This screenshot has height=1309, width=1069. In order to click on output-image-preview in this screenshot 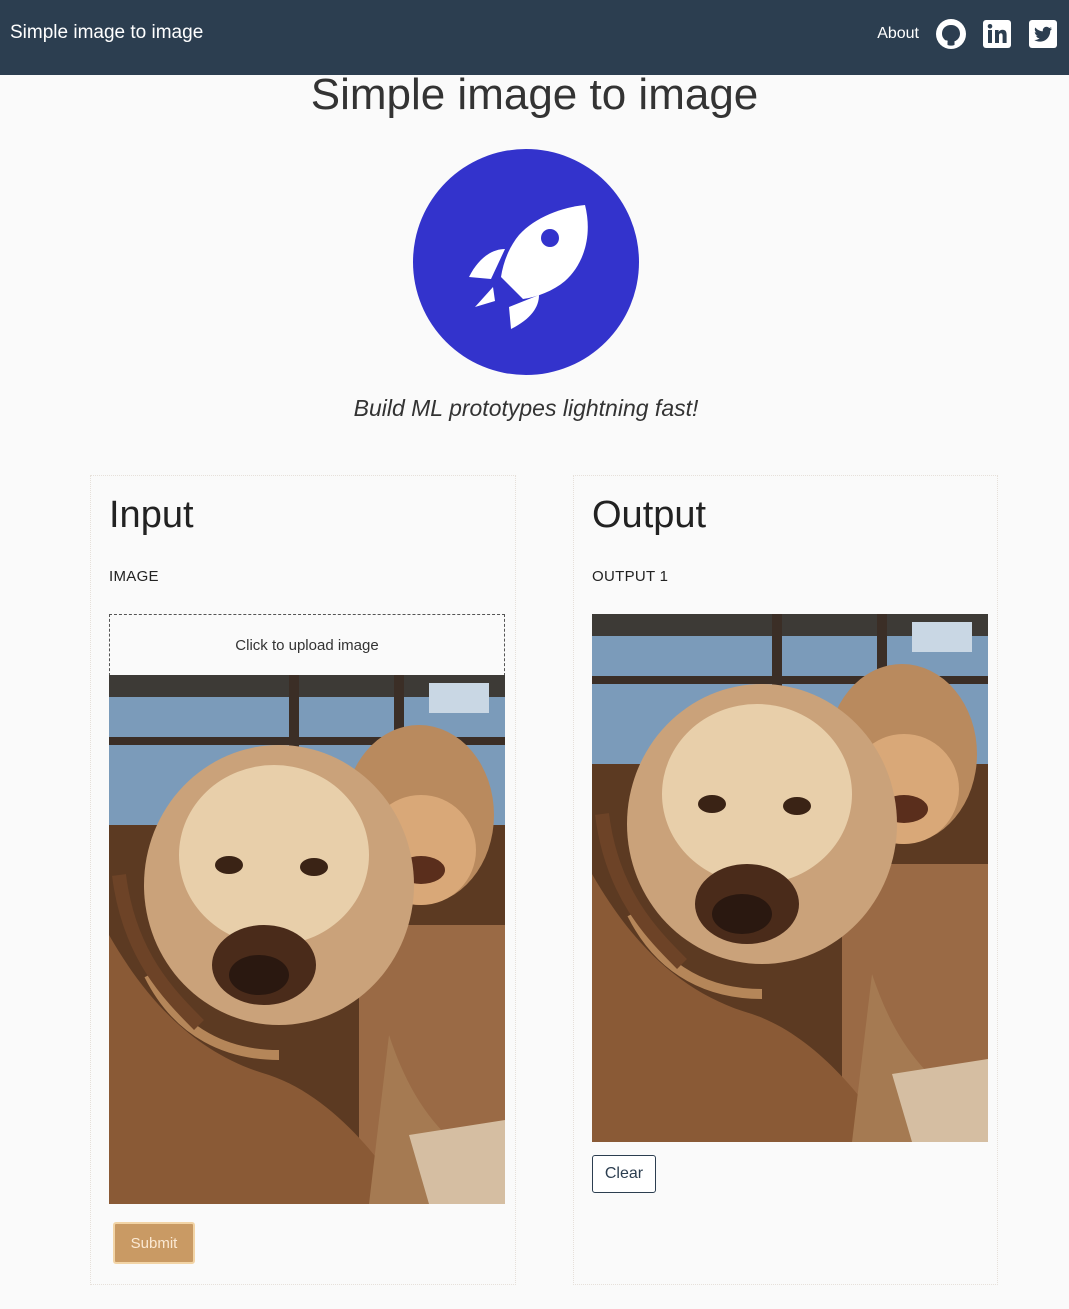, I will do `click(790, 878)`.